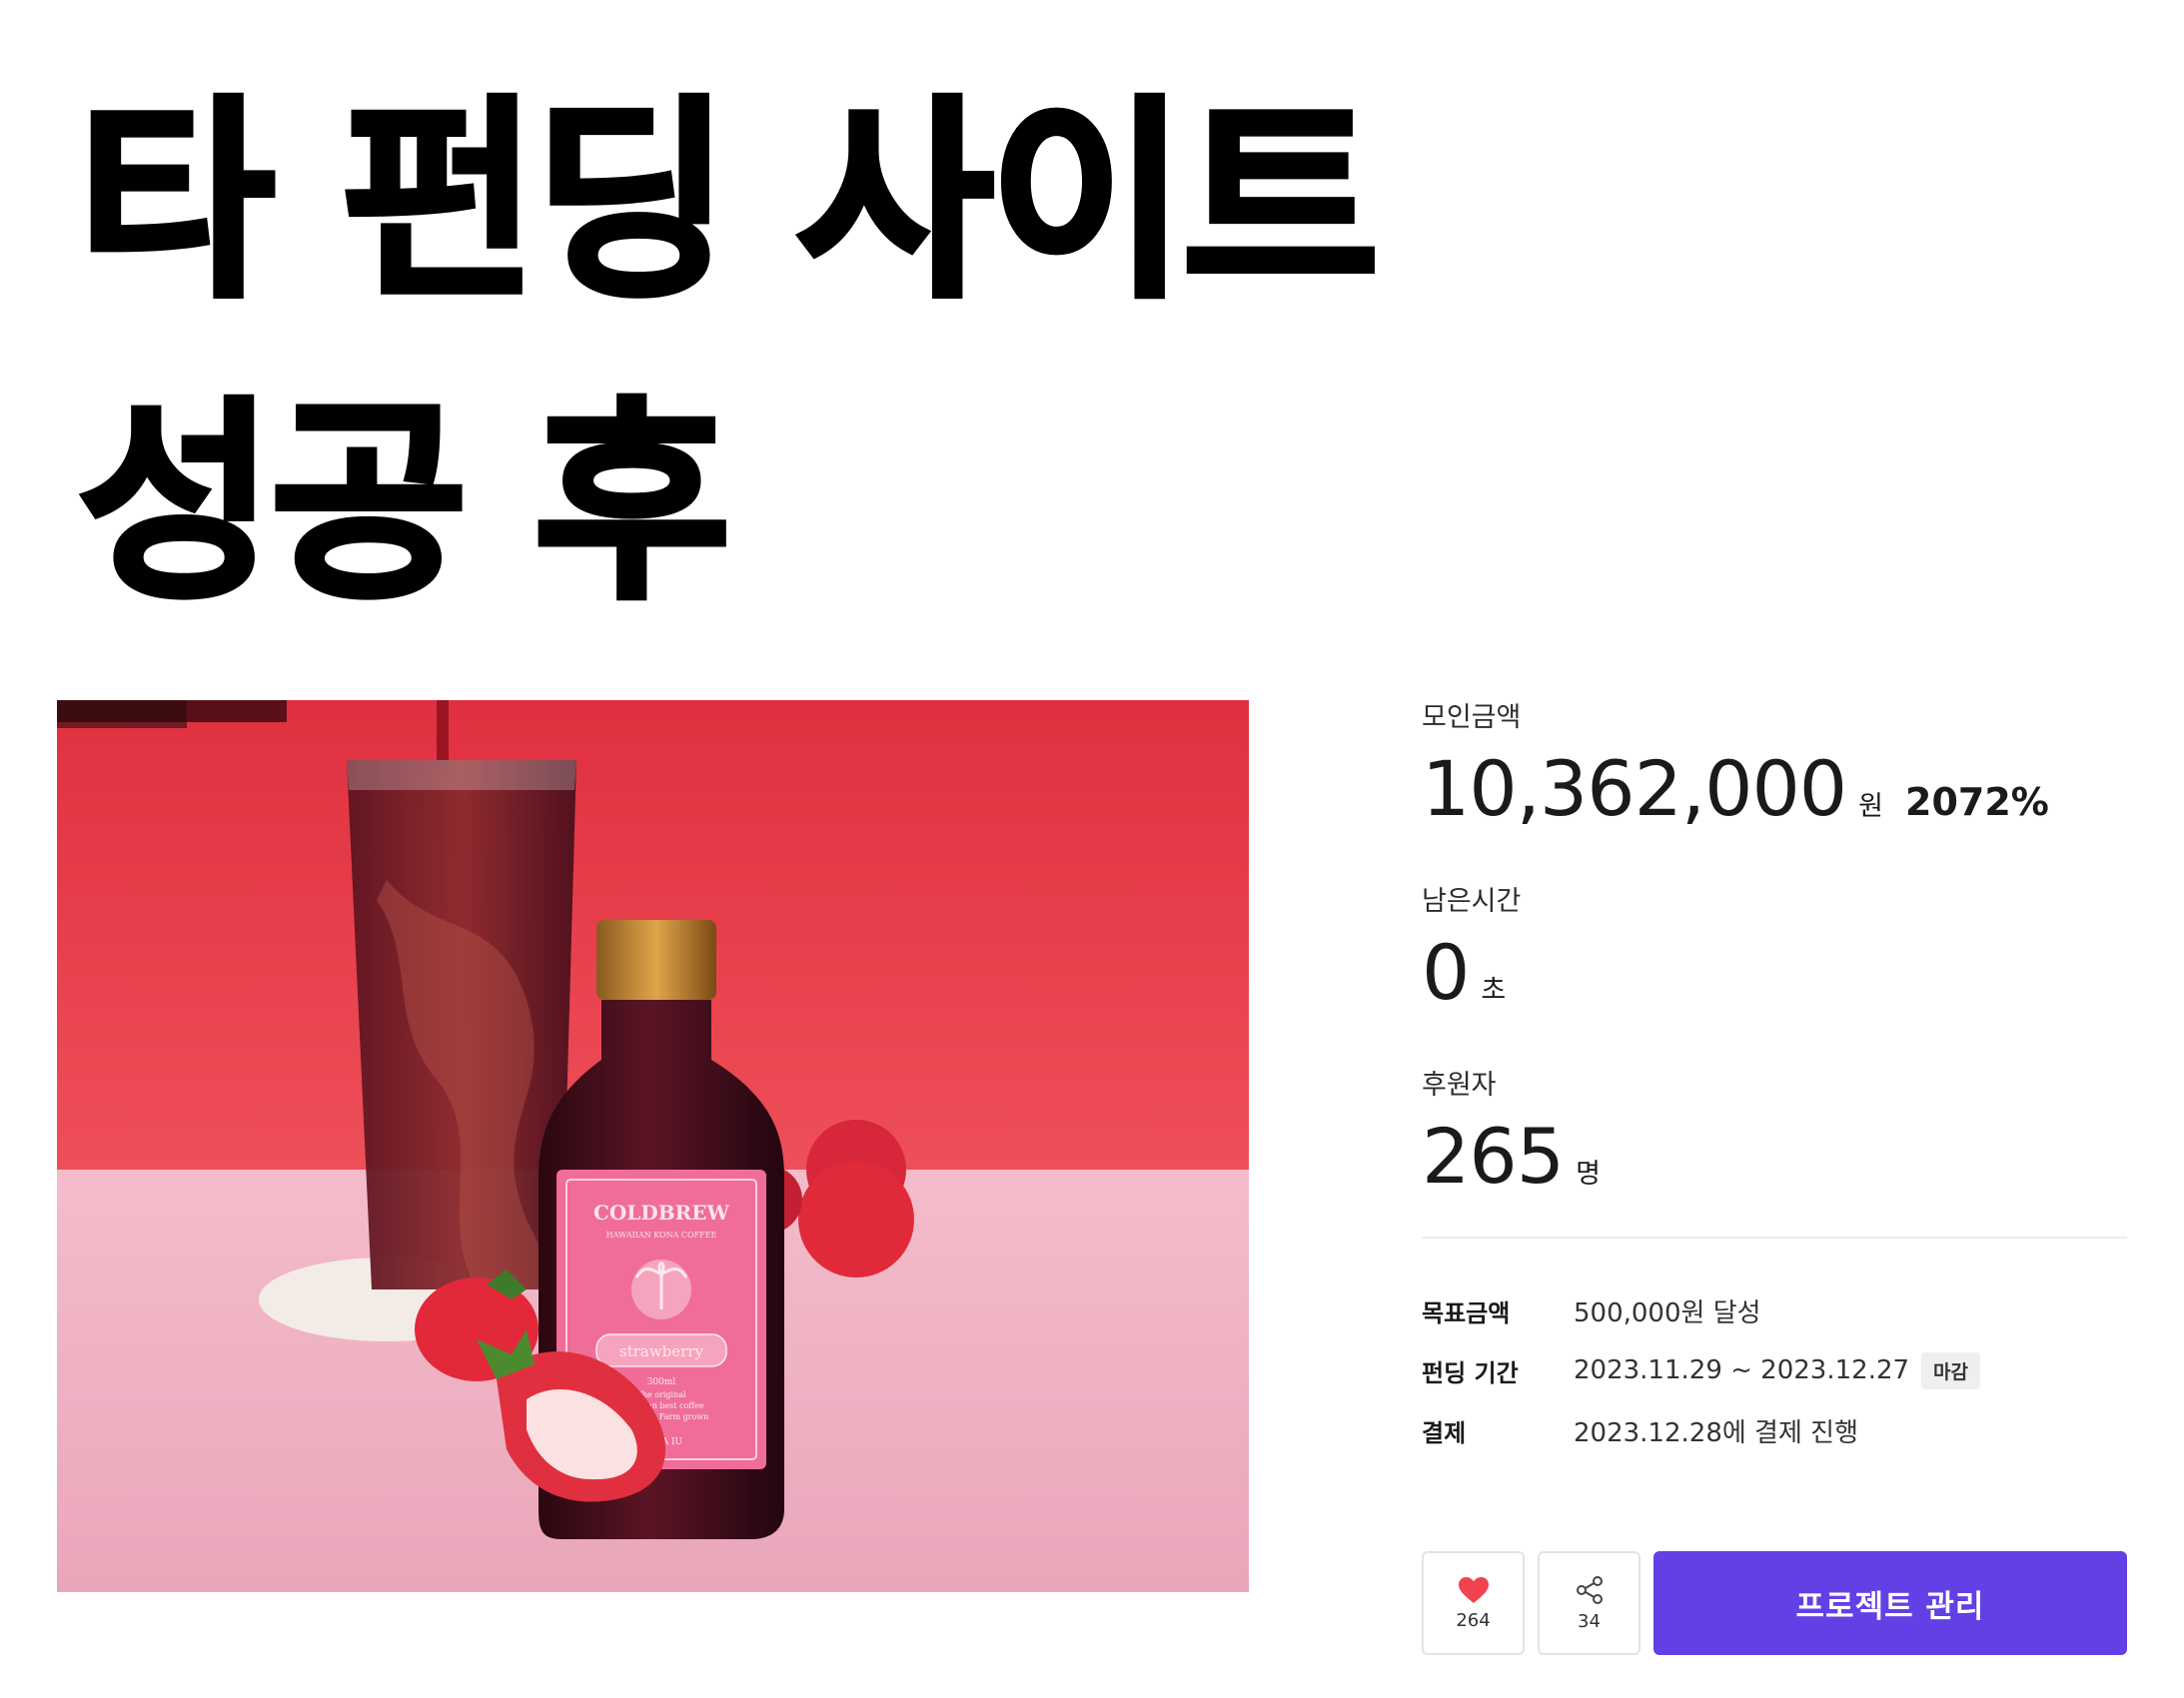 This screenshot has height=1698, width=2184. What do you see at coordinates (1494, 1156) in the screenshot?
I see `backers-value: 265` at bounding box center [1494, 1156].